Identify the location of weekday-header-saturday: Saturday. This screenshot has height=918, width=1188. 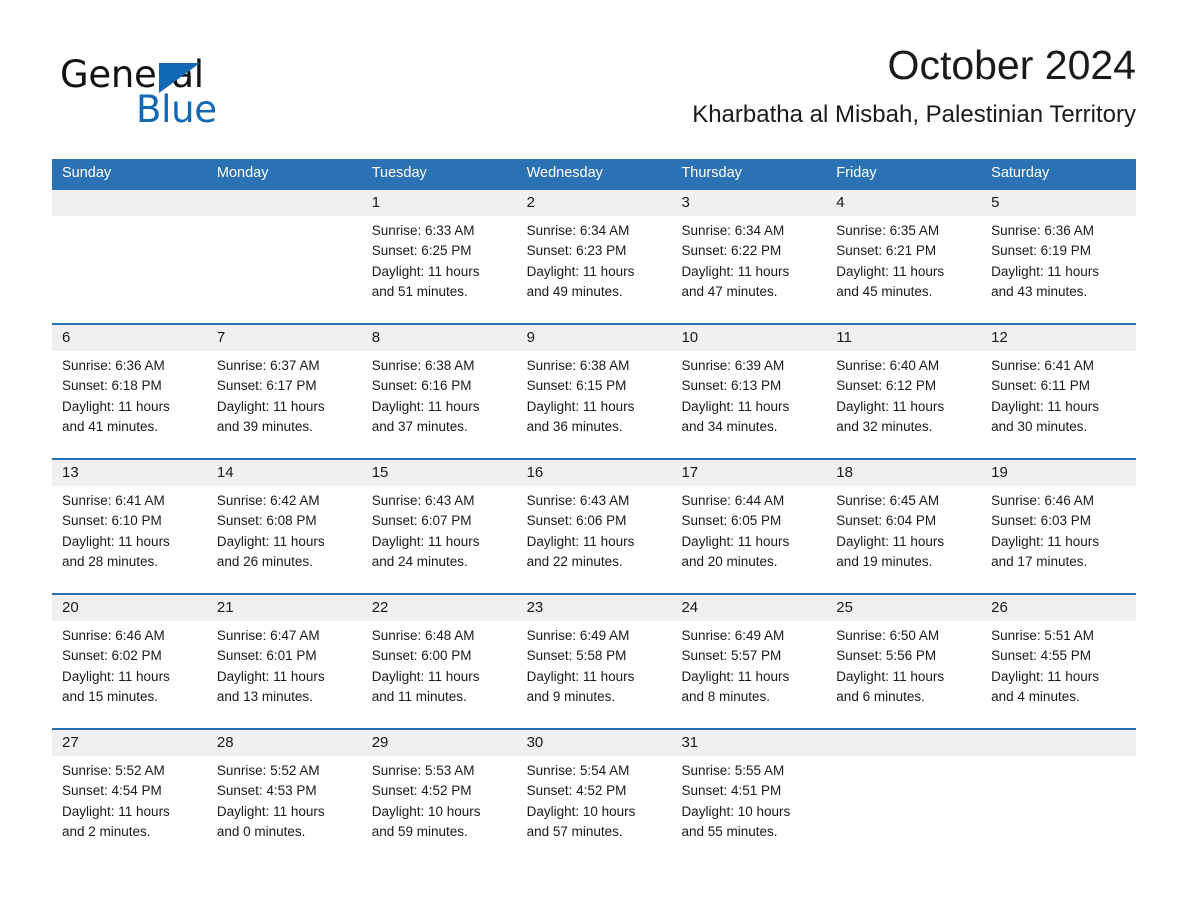
(1020, 173).